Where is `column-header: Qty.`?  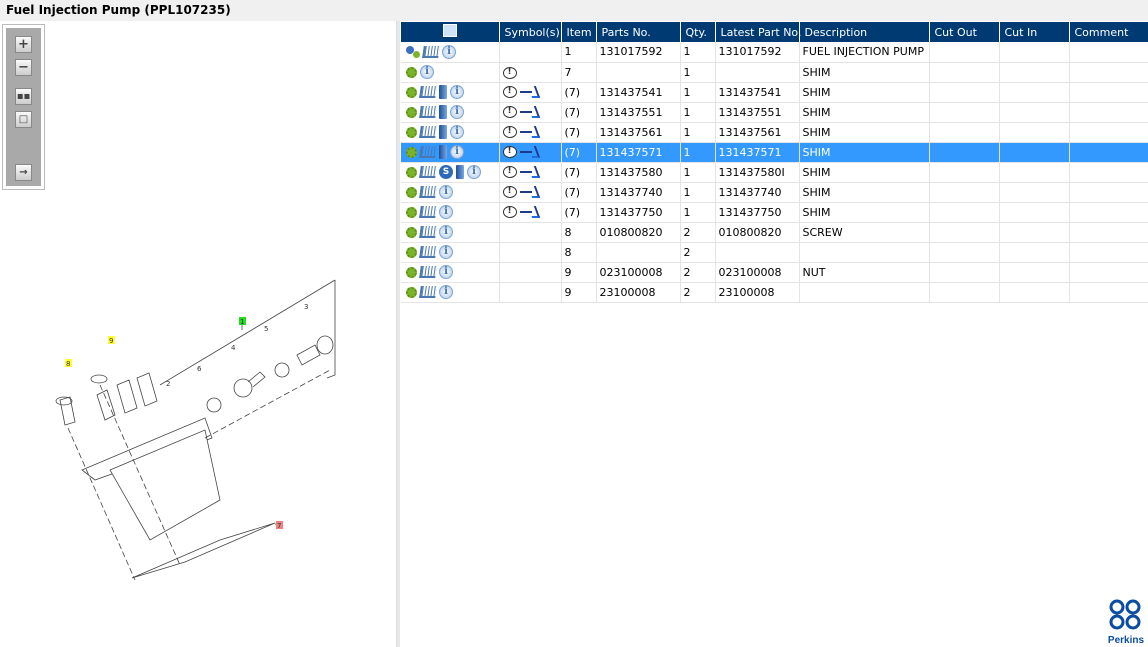 column-header: Qty. is located at coordinates (698, 32).